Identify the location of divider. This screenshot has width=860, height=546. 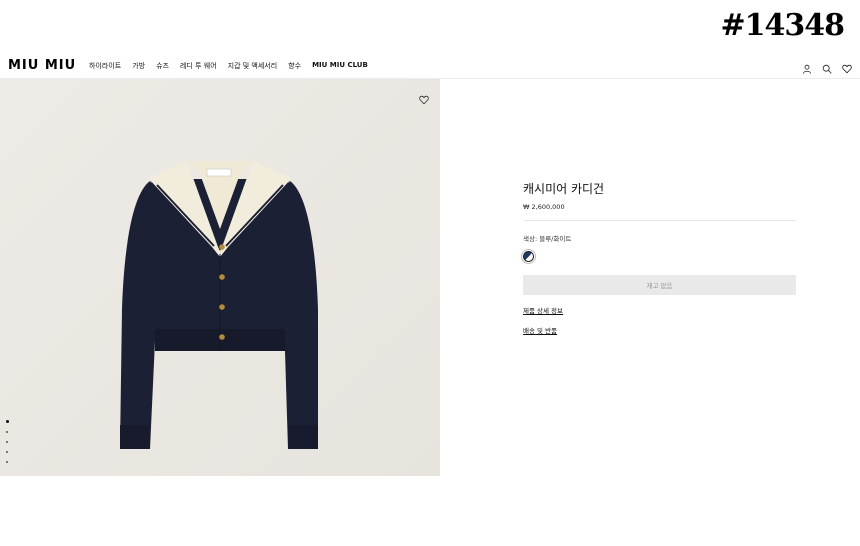
(659, 220).